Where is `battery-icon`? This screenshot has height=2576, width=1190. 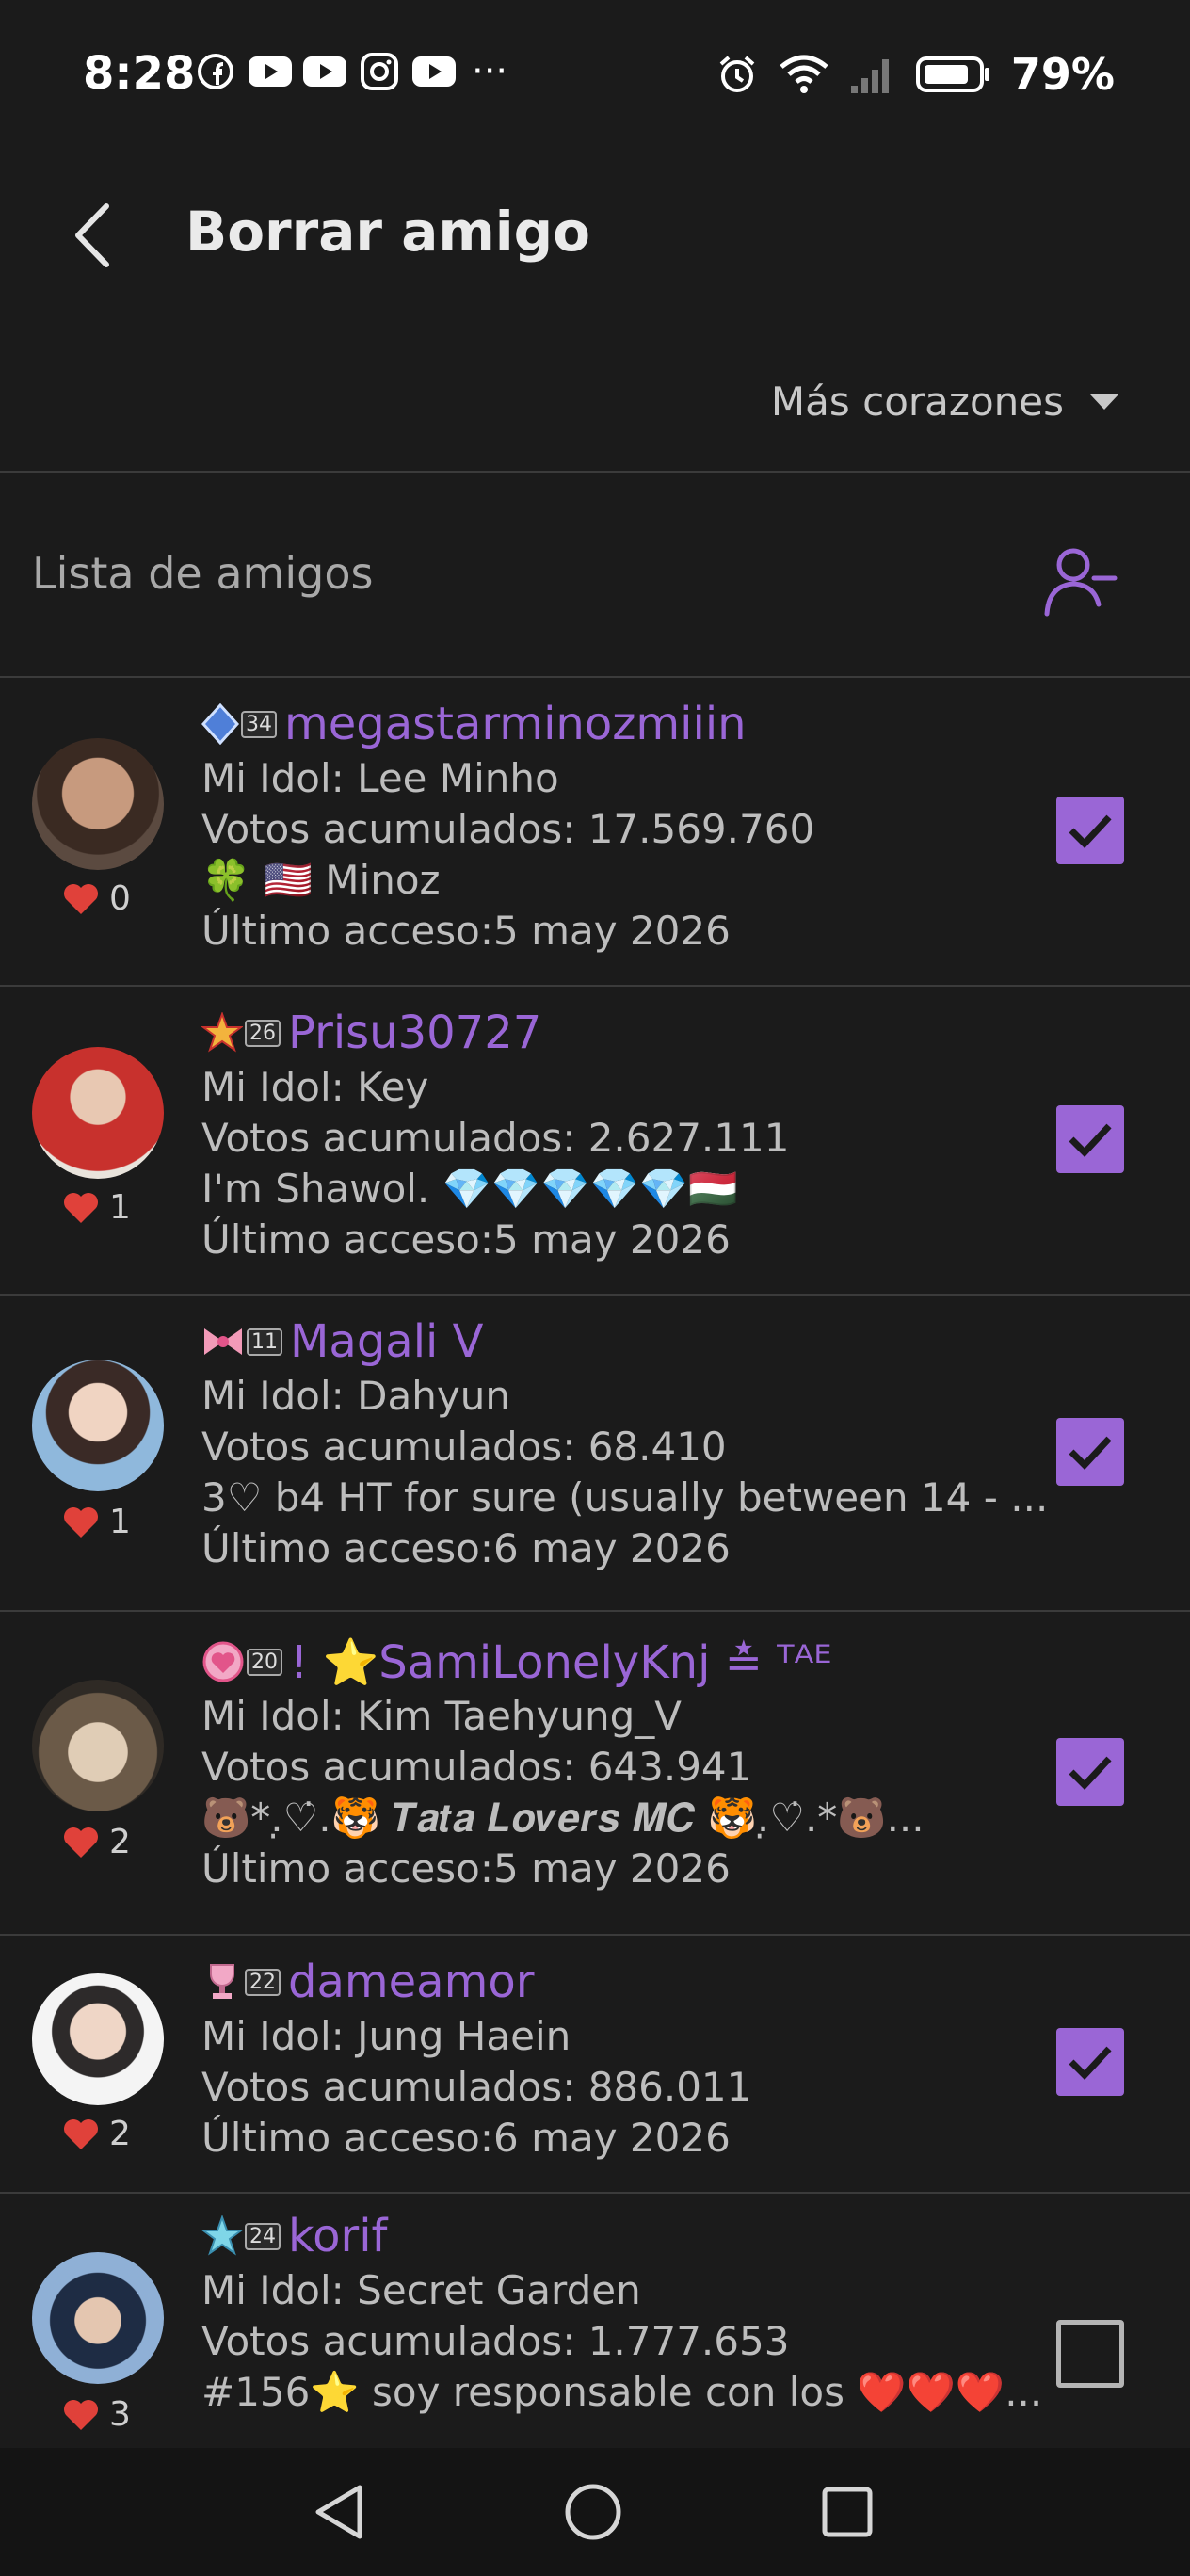
battery-icon is located at coordinates (952, 74).